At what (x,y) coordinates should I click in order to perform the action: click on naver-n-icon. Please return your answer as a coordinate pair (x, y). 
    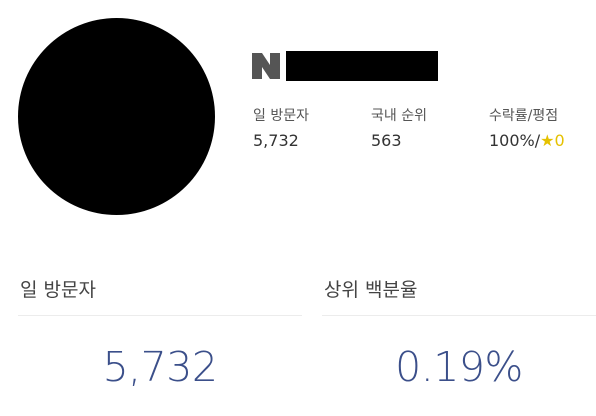
    Looking at the image, I should click on (266, 66).